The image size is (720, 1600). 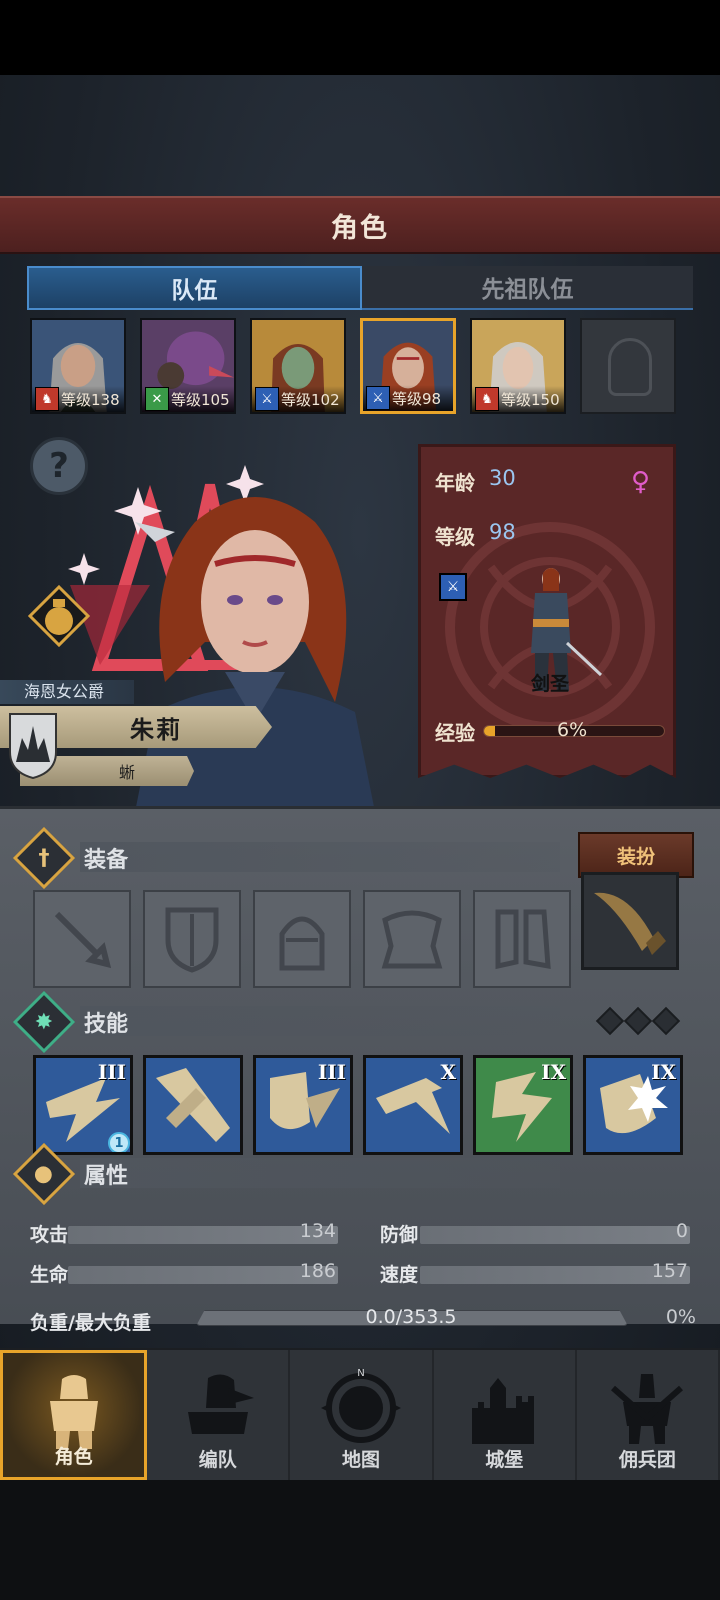 I want to click on skill-1: III 1, so click(x=83, y=1105).